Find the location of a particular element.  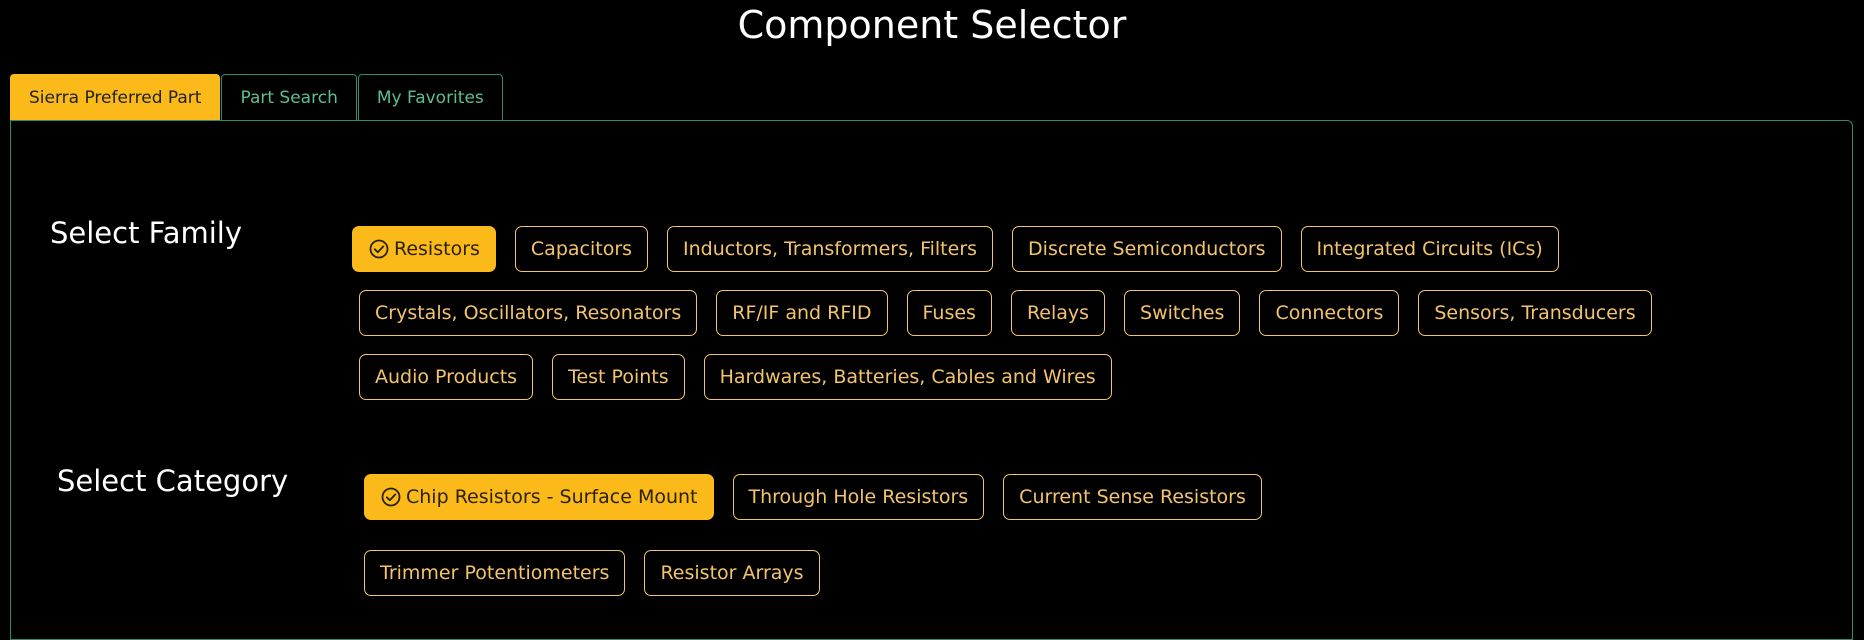

page-title: Component Selector is located at coordinates (932, 25).